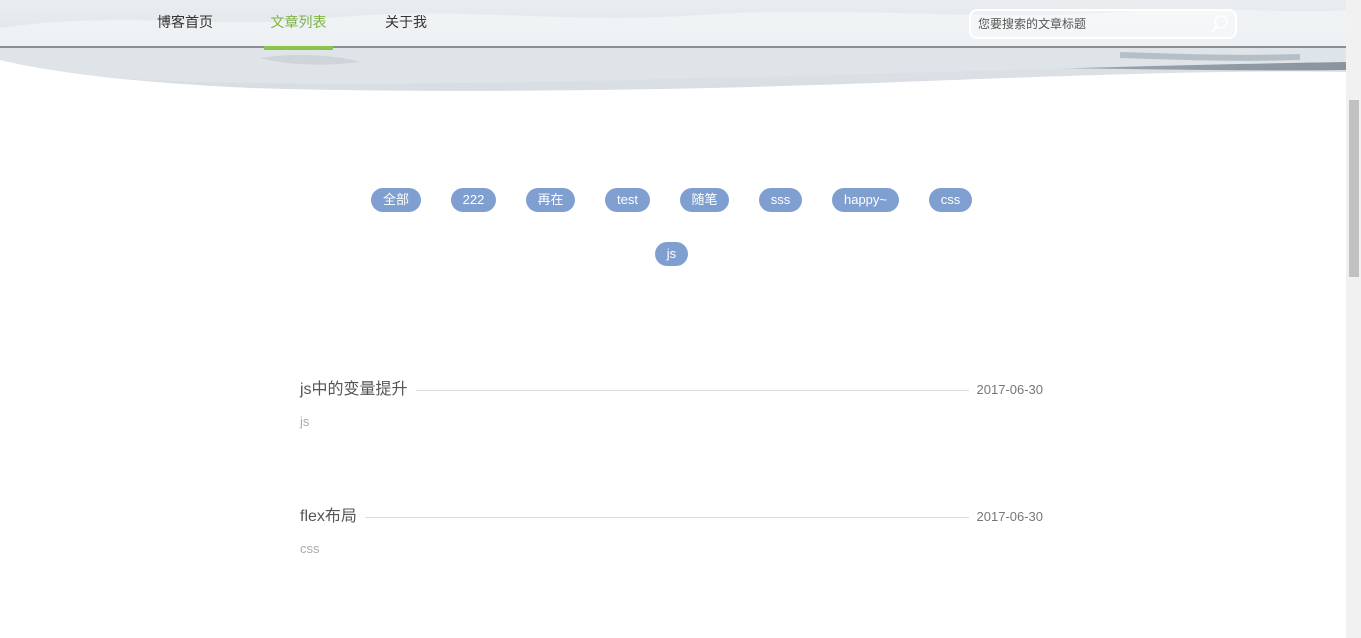 The image size is (1361, 638). What do you see at coordinates (865, 200) in the screenshot?
I see `tag-happy: happy~` at bounding box center [865, 200].